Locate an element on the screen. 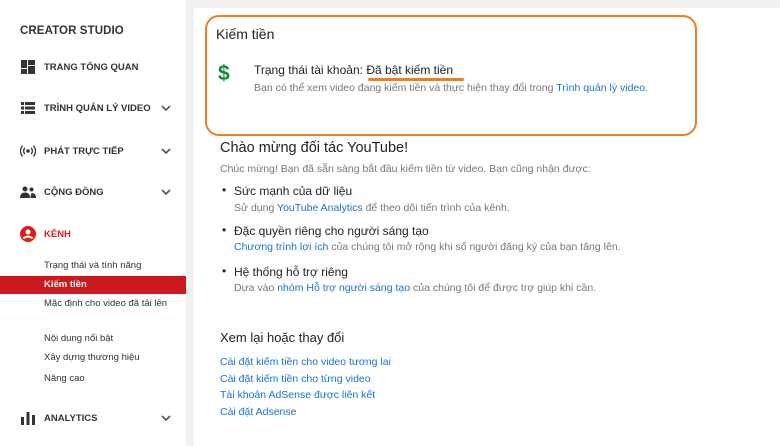 The width and height of the screenshot is (780, 446). brand-title: CREATOR STUDIO is located at coordinates (72, 31).